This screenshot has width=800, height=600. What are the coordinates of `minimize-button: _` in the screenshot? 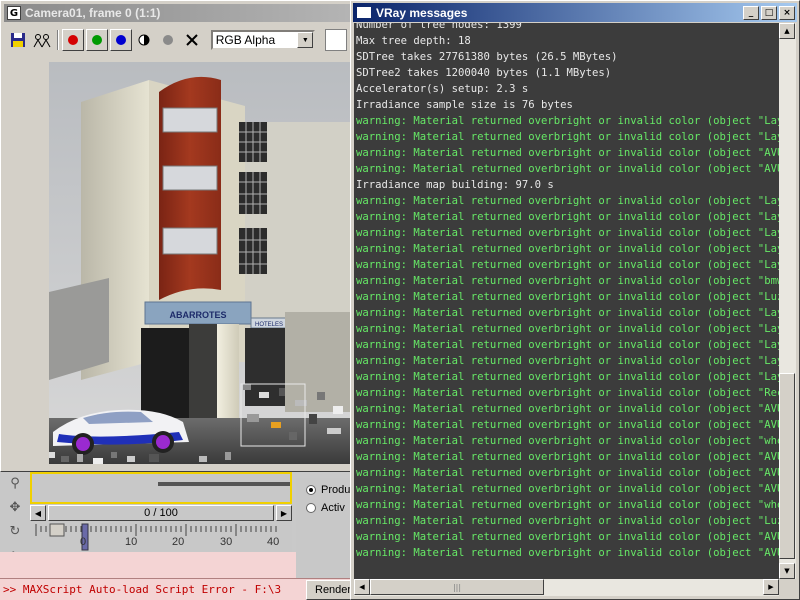 It's located at (751, 12).